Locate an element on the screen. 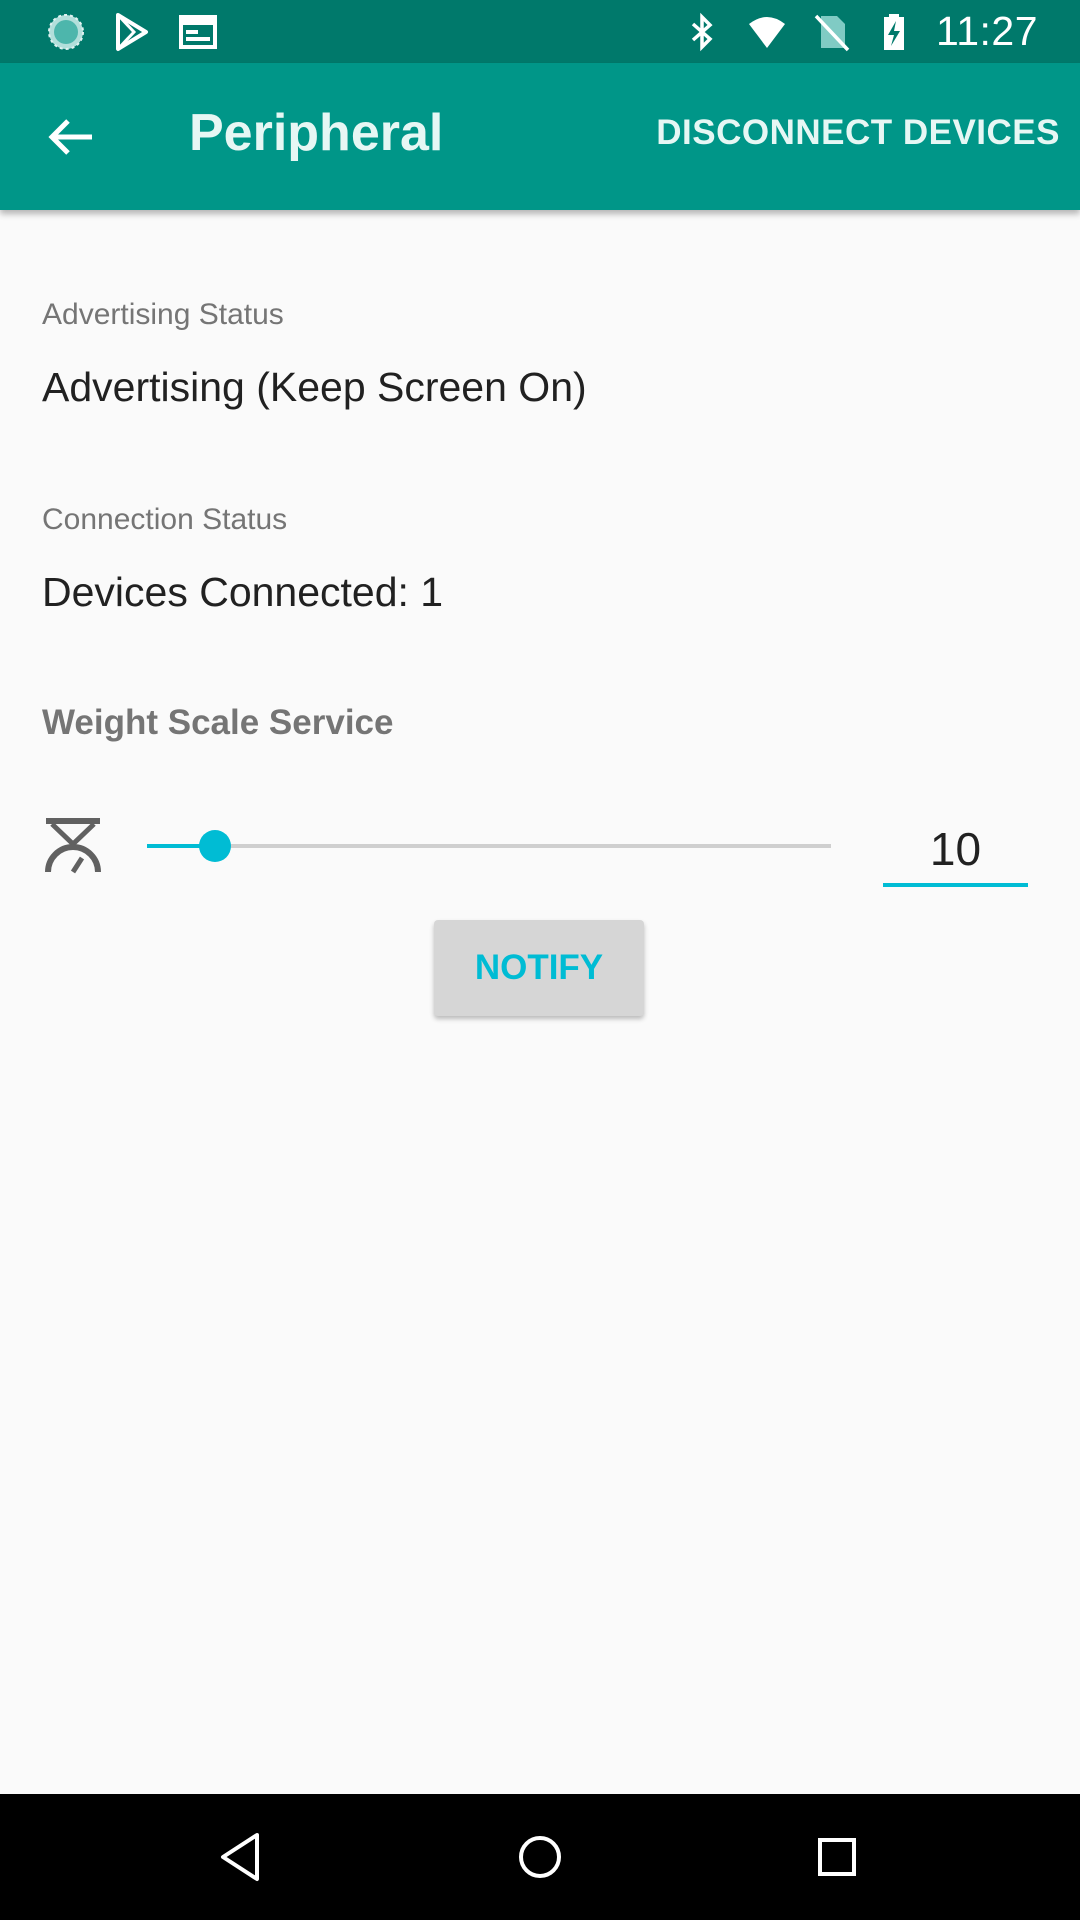 The image size is (1080, 1920). slider-thumb is located at coordinates (215, 846).